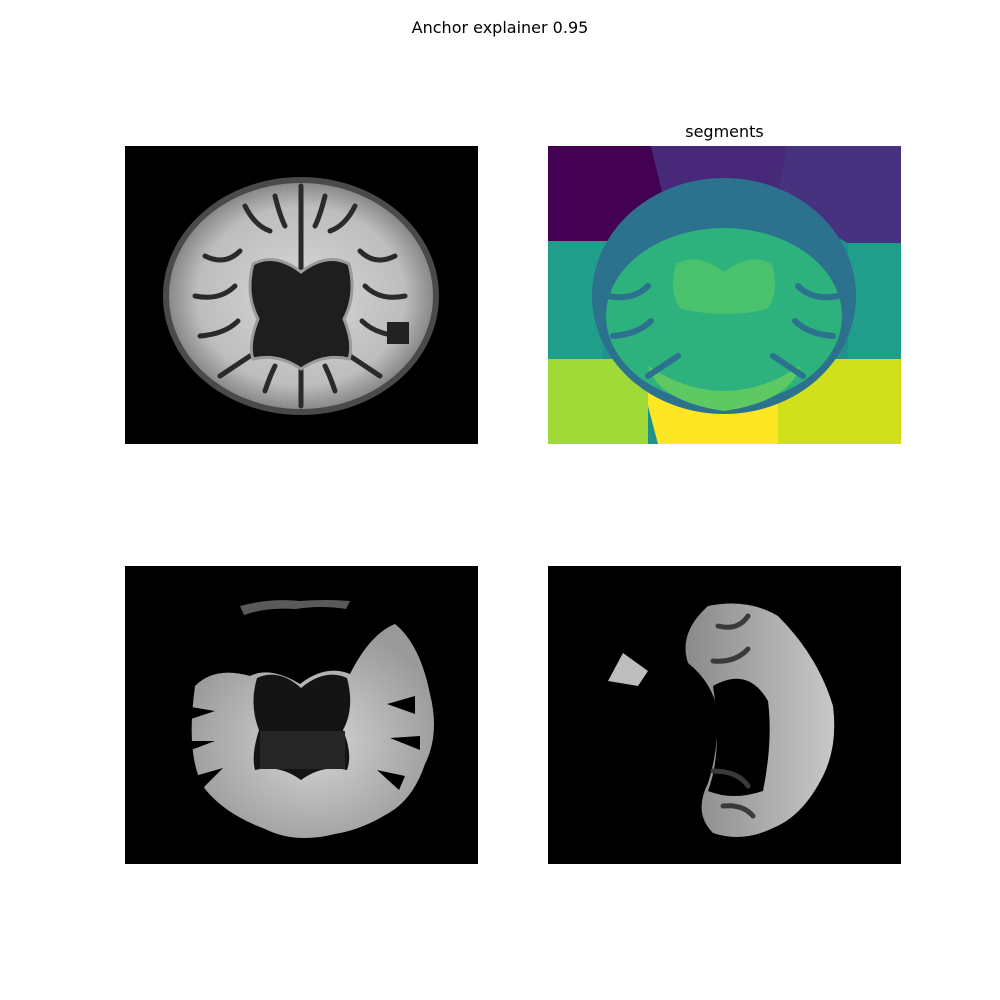  Describe the element at coordinates (724, 295) in the screenshot. I see `segments-image` at that location.